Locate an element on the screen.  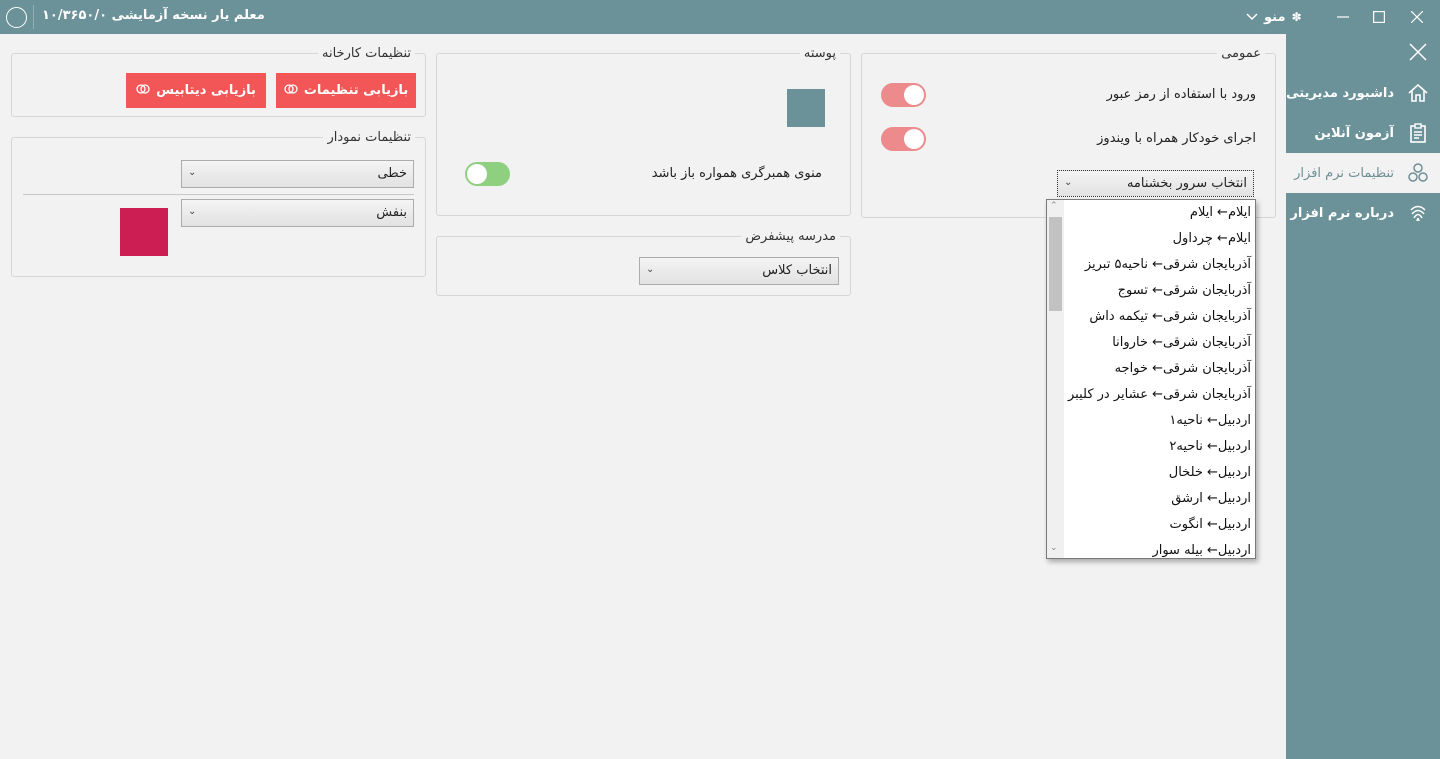
sidebar-item-about: درباره نرم افزار is located at coordinates (1363, 213).